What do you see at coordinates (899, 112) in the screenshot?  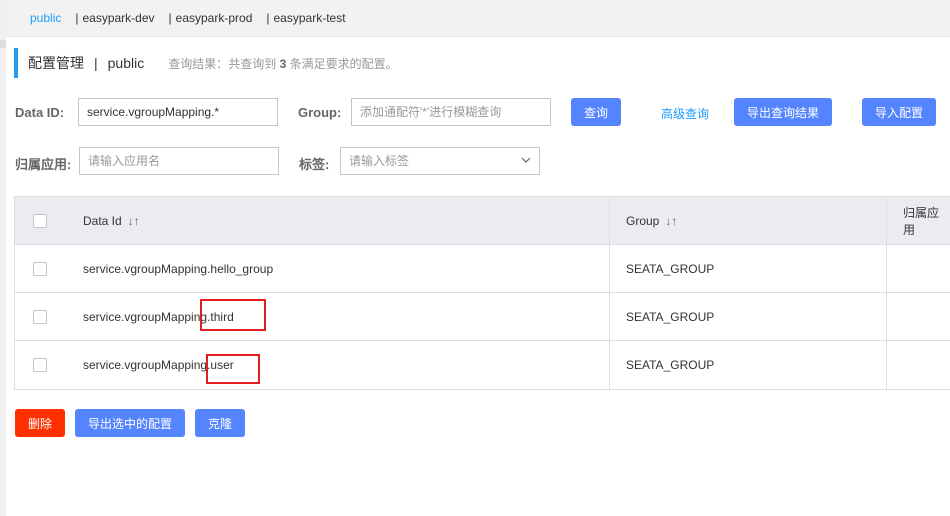 I see `import-config-button: 导入配置` at bounding box center [899, 112].